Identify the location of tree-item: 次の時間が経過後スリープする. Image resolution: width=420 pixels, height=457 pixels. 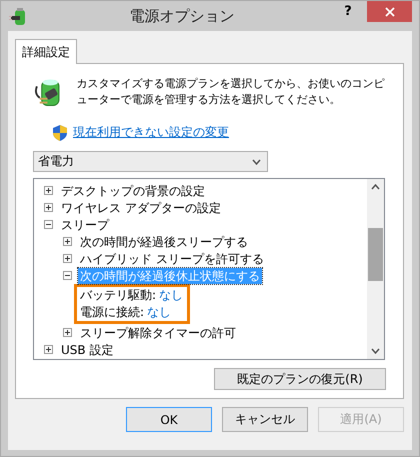
(164, 242).